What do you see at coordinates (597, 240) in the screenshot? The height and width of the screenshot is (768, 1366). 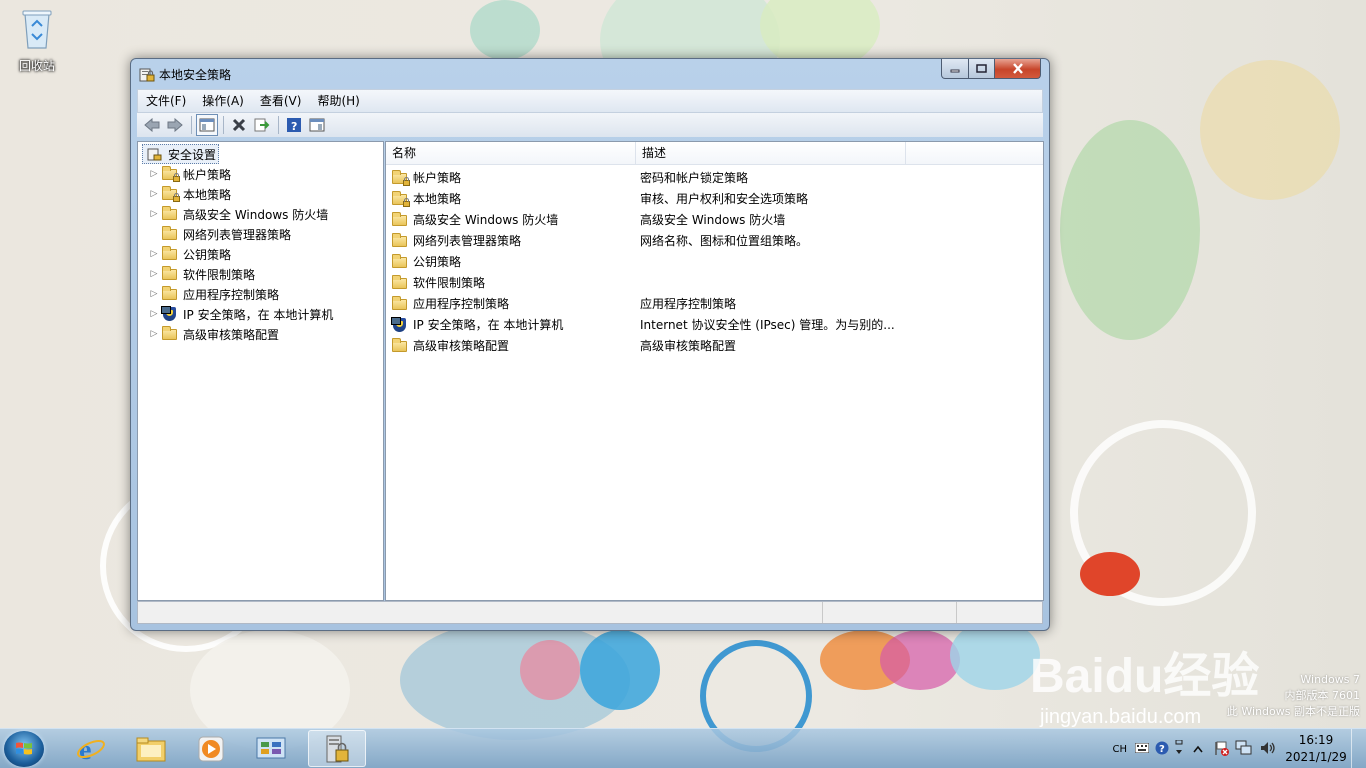 I see `list-item: 网络列表管理器策略 网络名称、图标和位置组策略。` at bounding box center [597, 240].